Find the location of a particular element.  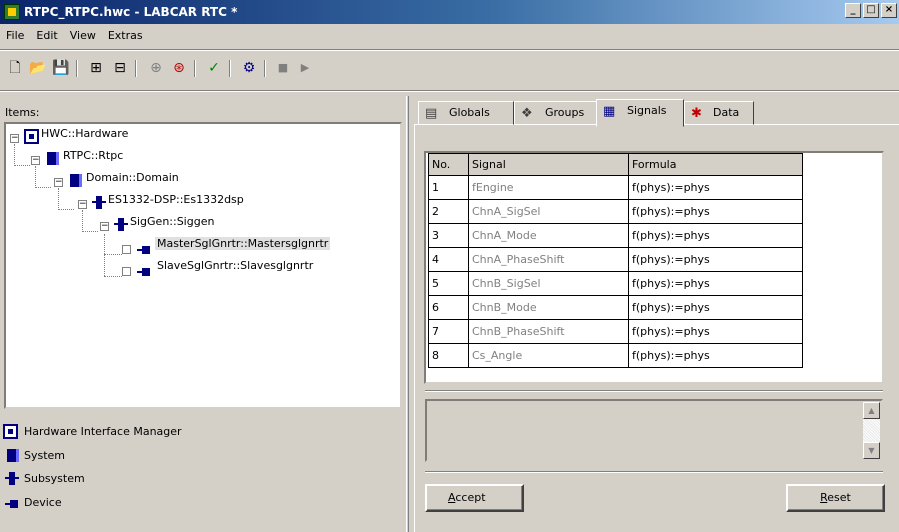

table-row: 5 ChnB_SigSel f(phys):=phys is located at coordinates (615, 283).